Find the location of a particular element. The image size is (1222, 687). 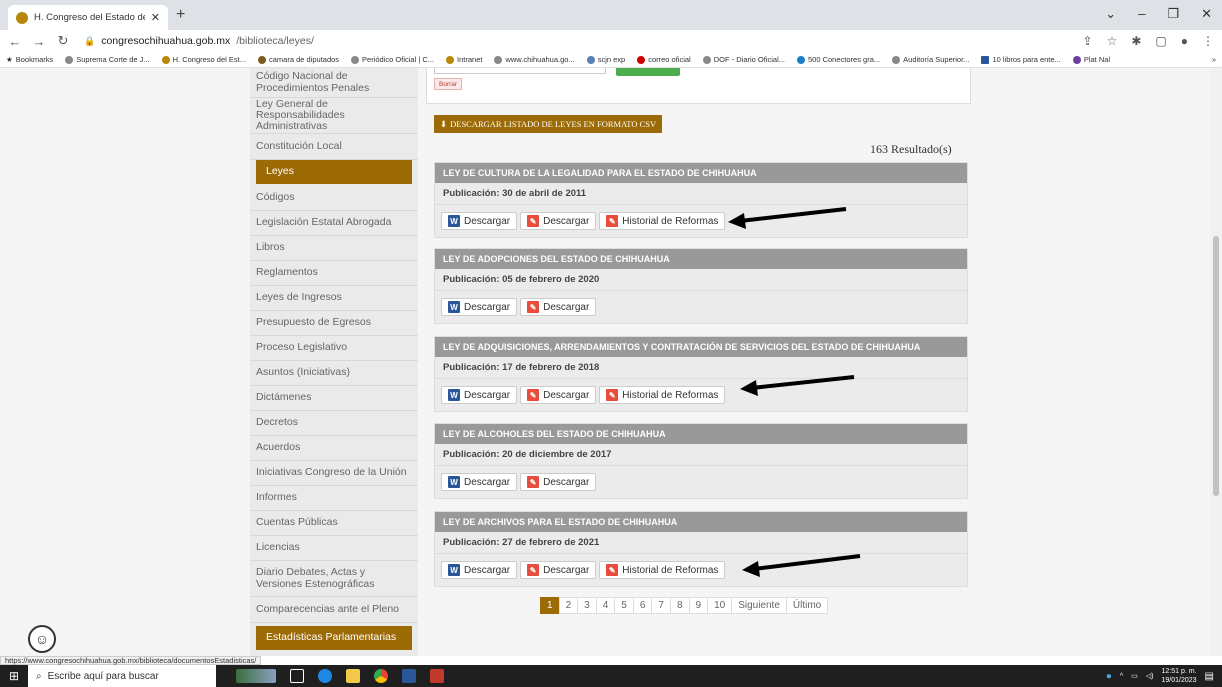

bookmark-item: Intranet is located at coordinates (464, 59).